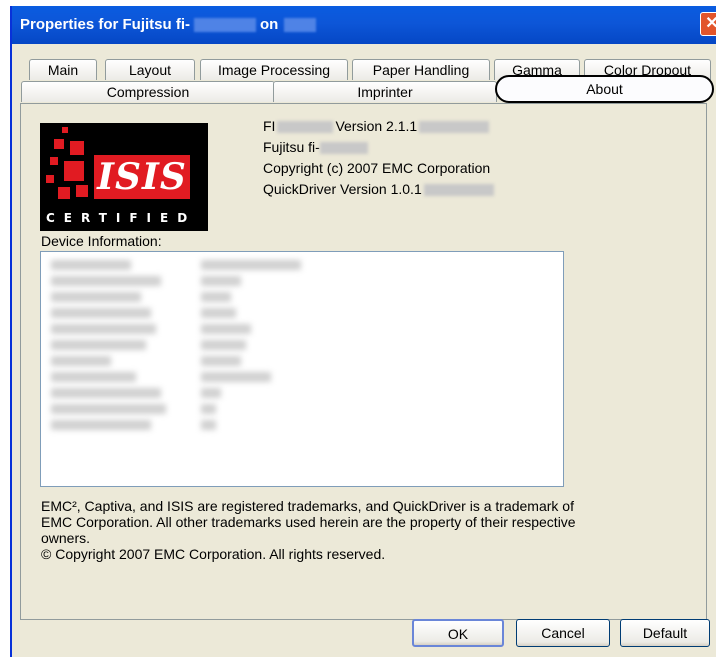 Image resolution: width=716 pixels, height=657 pixels. Describe the element at coordinates (121, 218) in the screenshot. I see `certified-wordmark: CERTIFIED` at that location.